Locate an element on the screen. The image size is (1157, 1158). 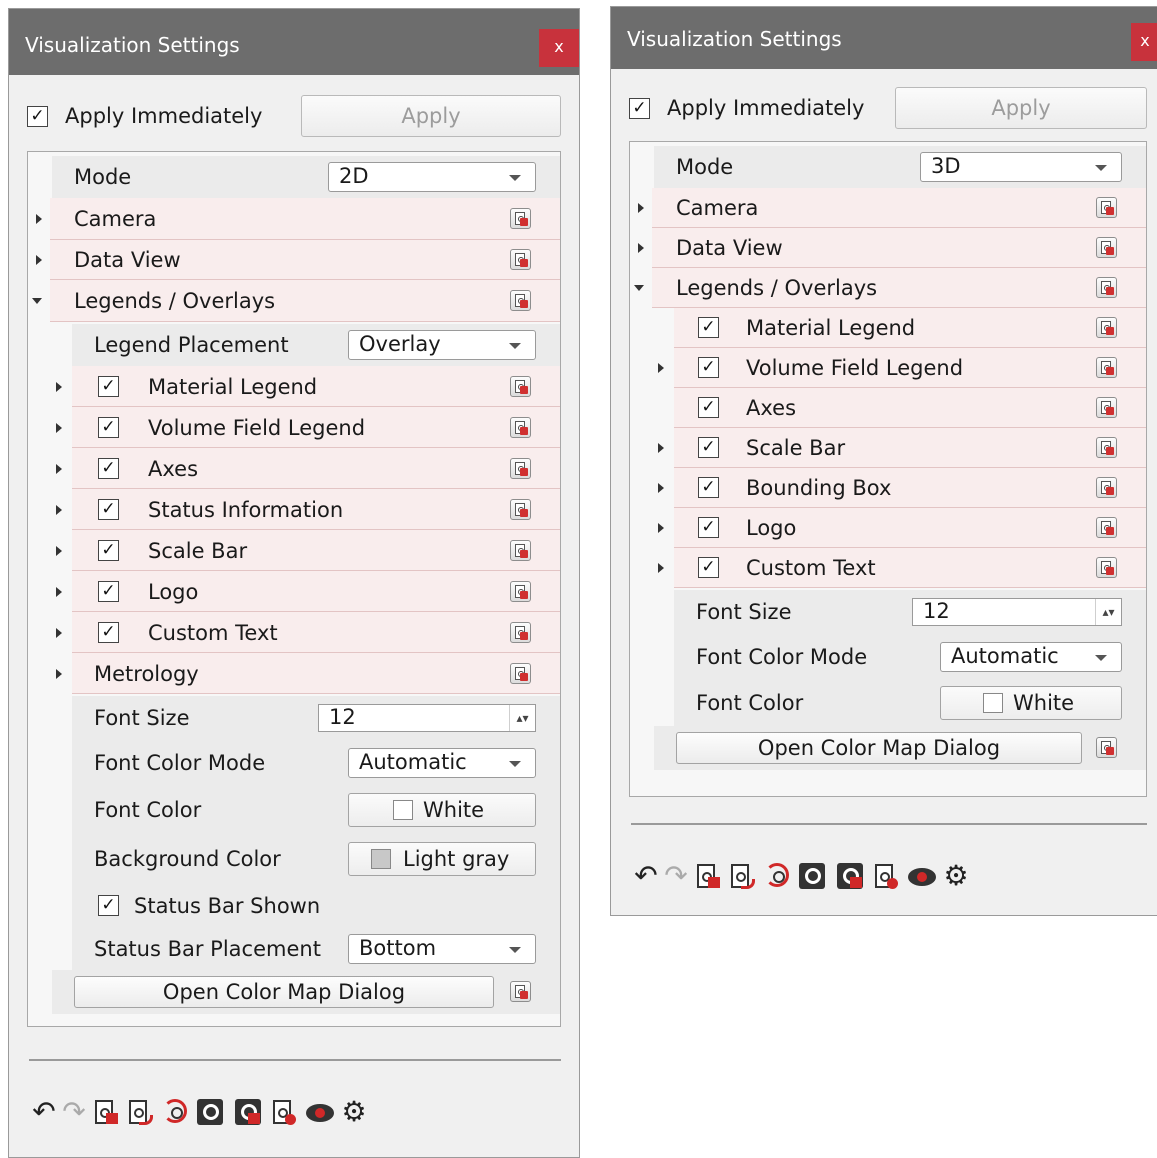
legend-placement-select: Overlay is located at coordinates (442, 345).